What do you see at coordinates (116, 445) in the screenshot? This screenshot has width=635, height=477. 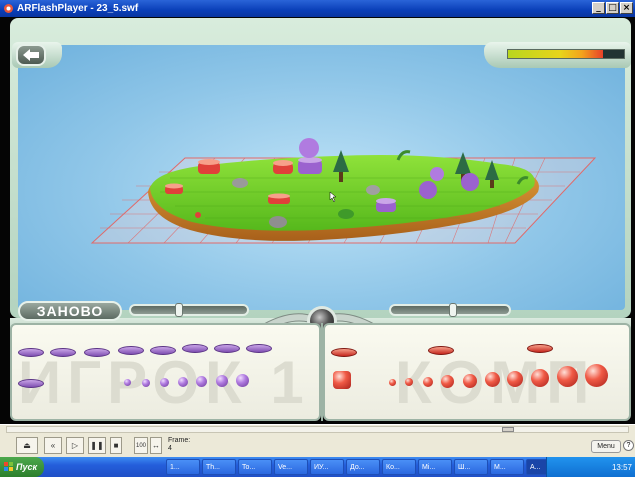 I see `stop-button: ■` at bounding box center [116, 445].